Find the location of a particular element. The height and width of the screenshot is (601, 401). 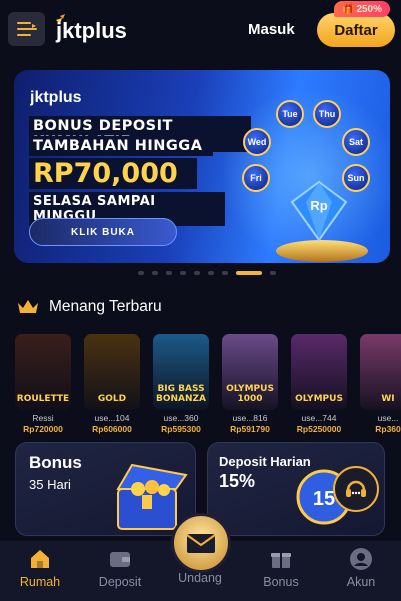

banner-logo: jktplus is located at coordinates (61, 98).